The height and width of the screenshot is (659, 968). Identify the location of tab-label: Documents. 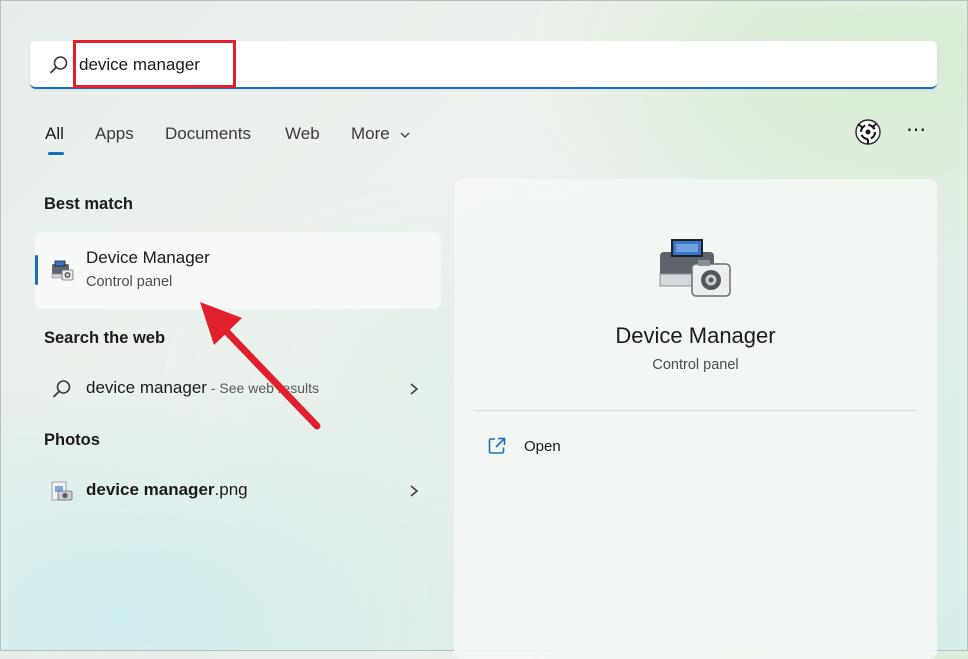
(208, 133).